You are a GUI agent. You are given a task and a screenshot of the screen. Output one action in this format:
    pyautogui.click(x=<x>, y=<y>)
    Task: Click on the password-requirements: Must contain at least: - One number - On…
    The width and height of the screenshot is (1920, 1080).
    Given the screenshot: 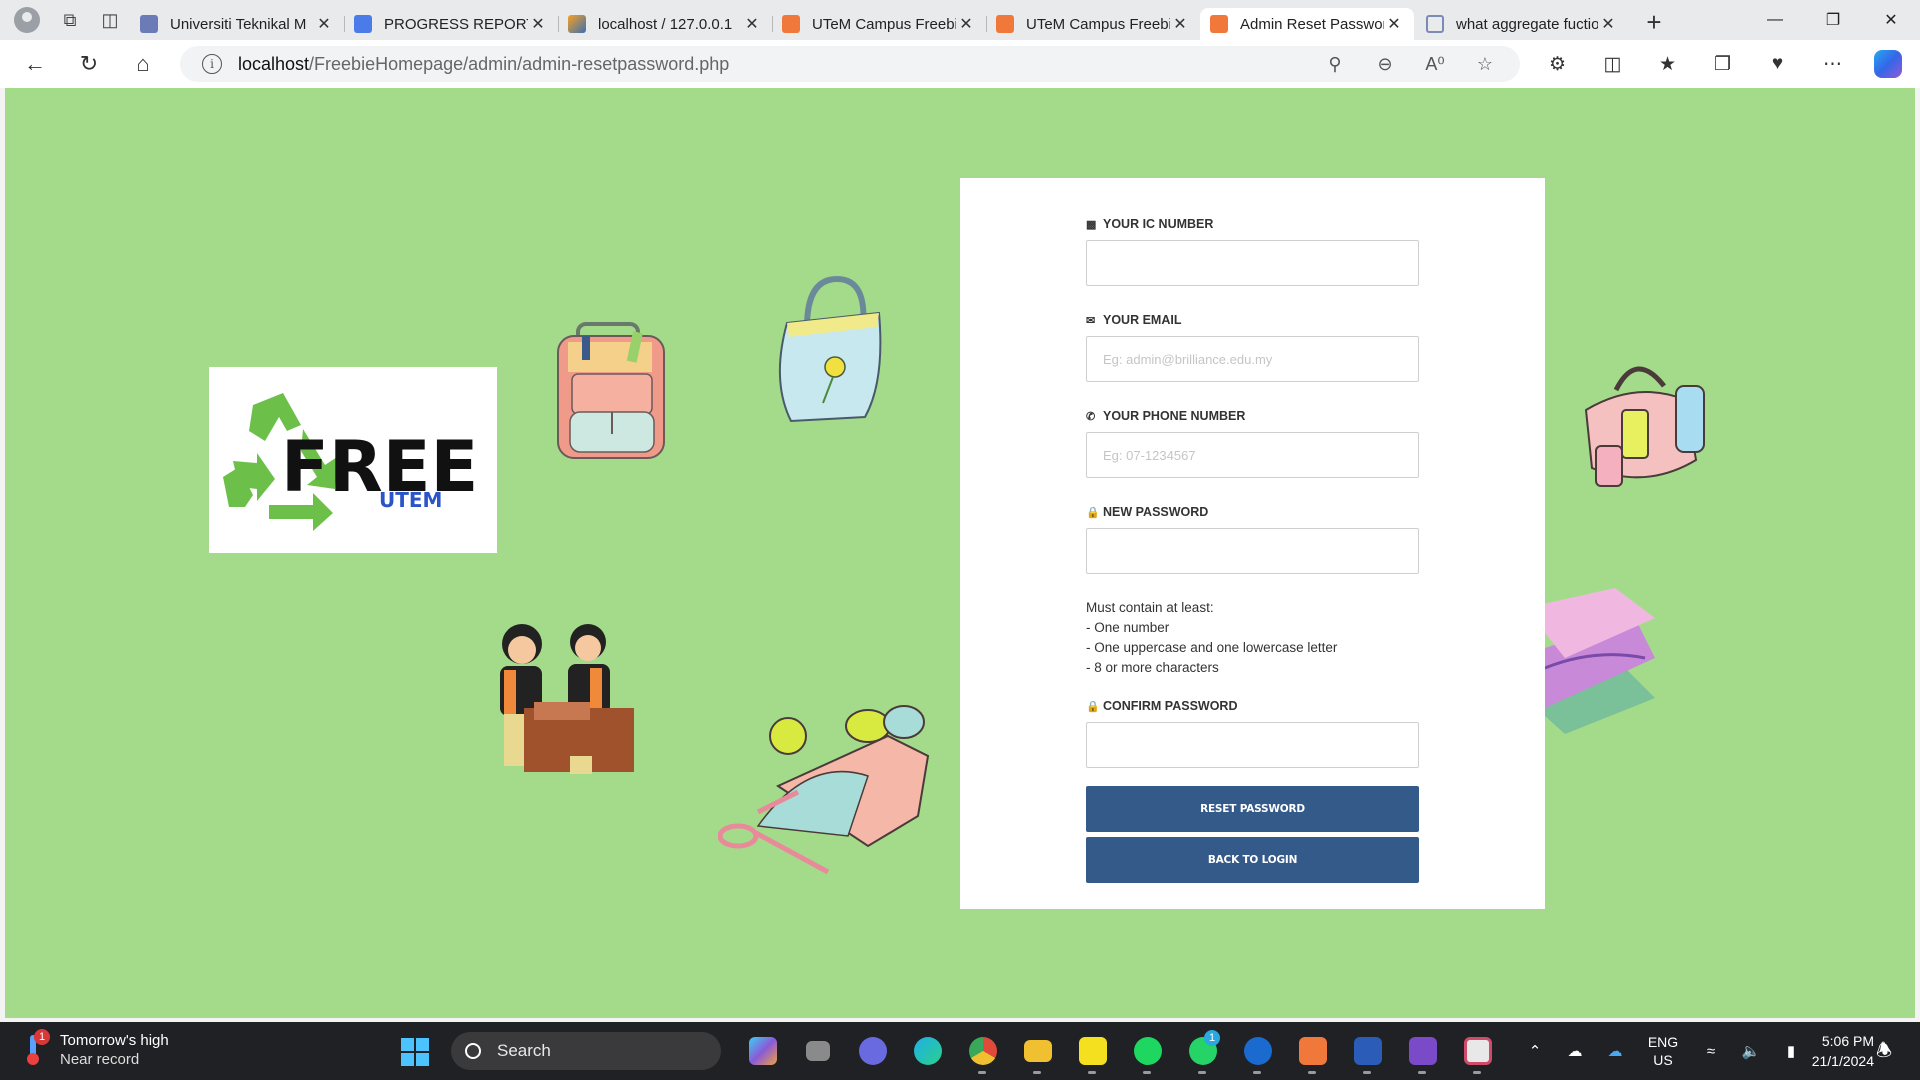 What is the action you would take?
    pyautogui.click(x=1252, y=638)
    